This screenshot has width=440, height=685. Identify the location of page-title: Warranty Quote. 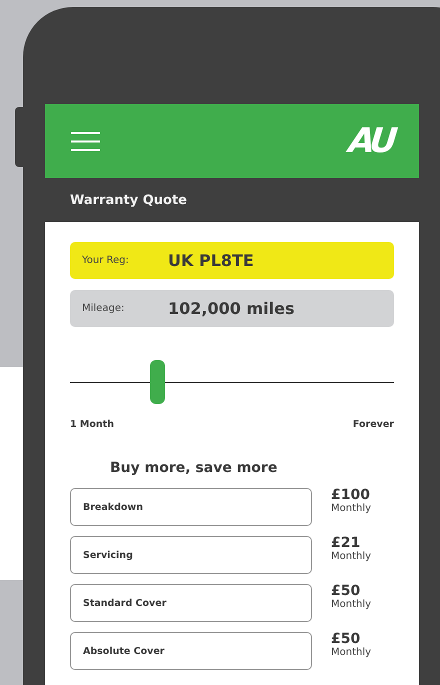
(128, 200).